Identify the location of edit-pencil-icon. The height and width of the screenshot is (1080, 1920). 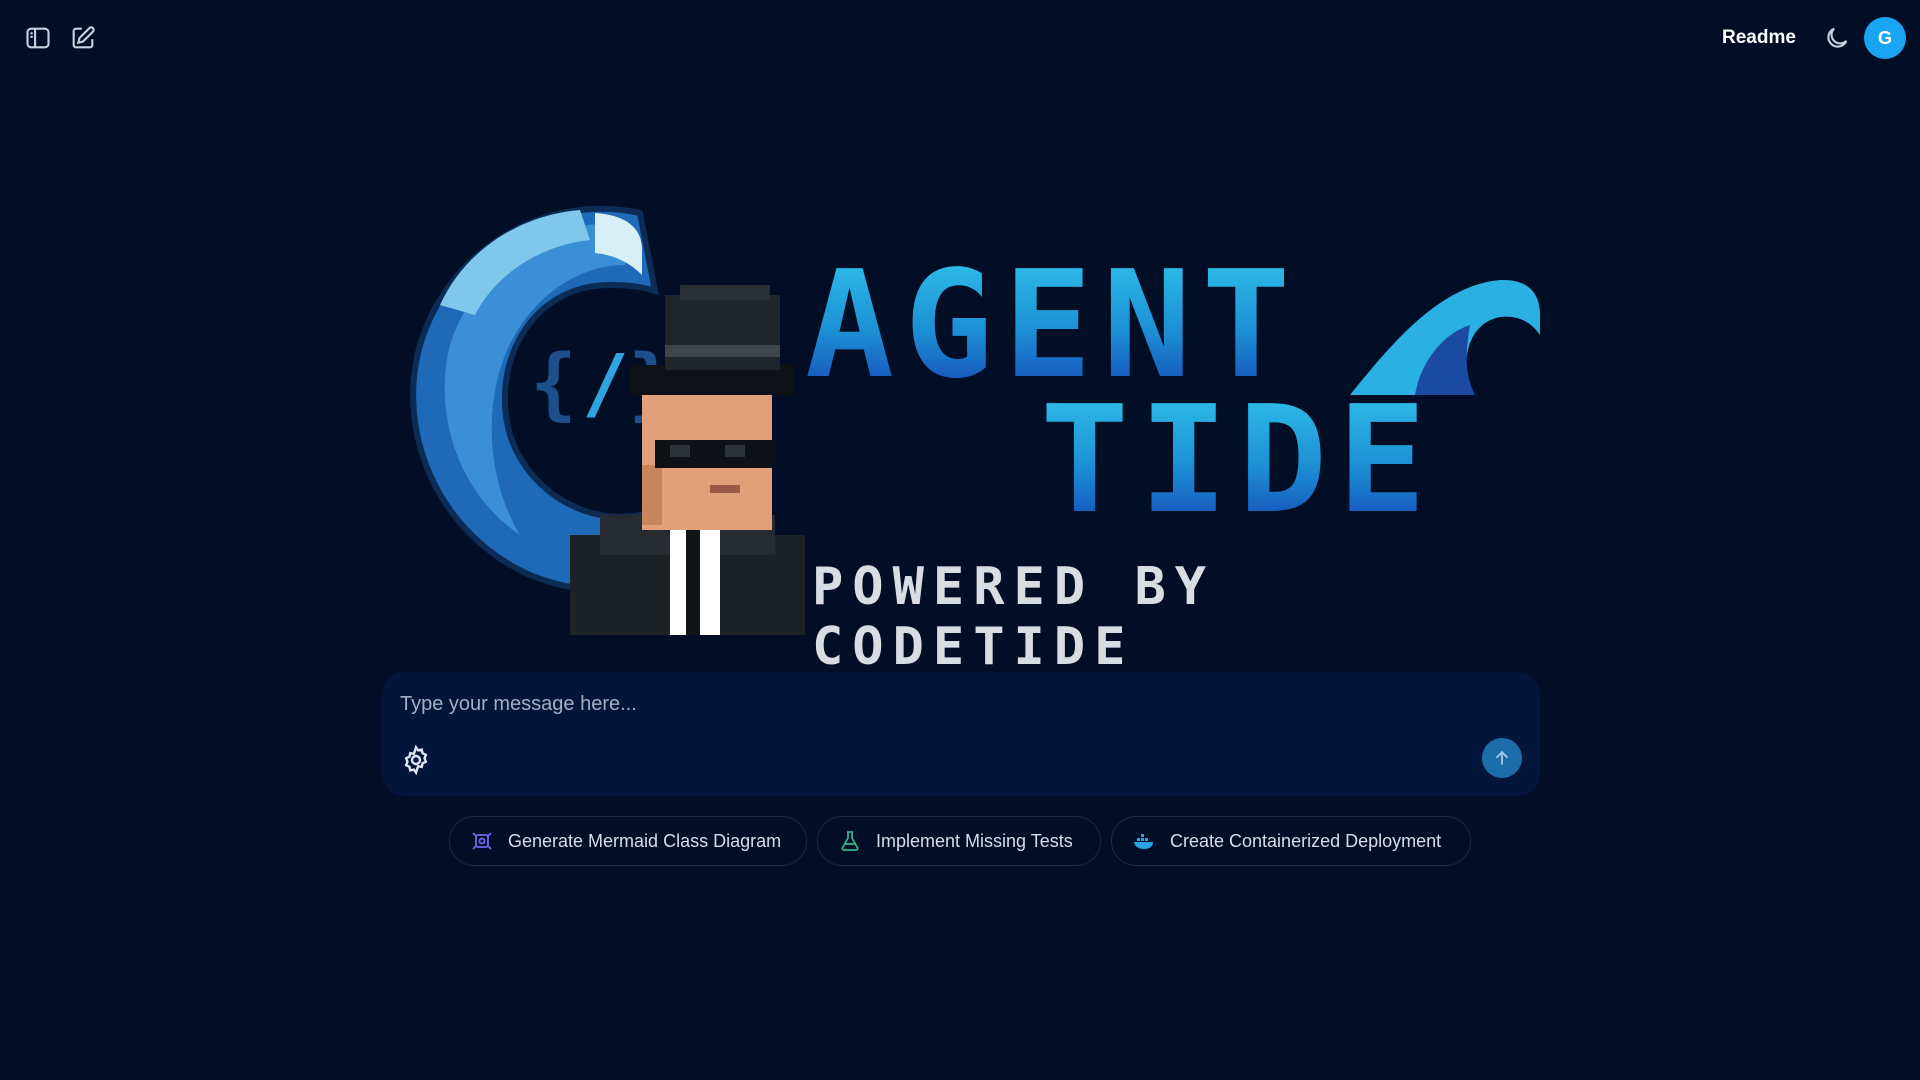
(83, 37).